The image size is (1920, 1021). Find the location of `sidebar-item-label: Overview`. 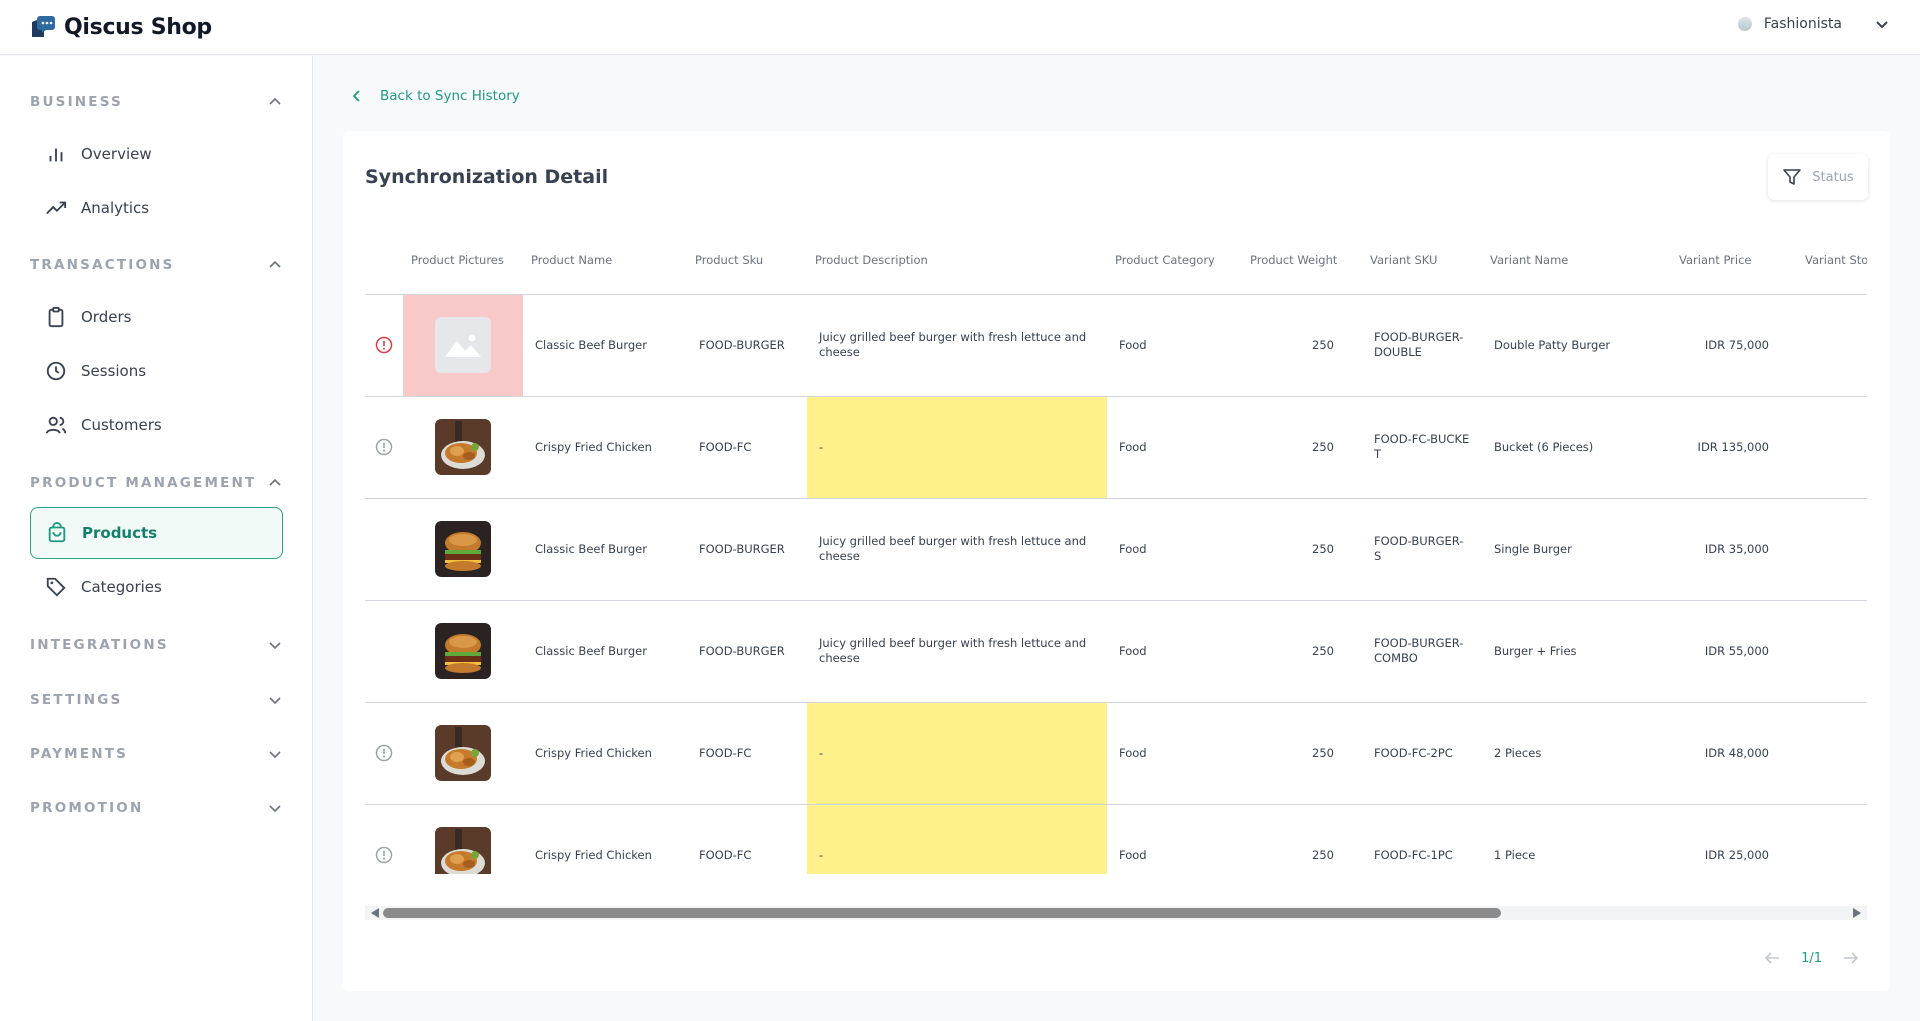

sidebar-item-label: Overview is located at coordinates (116, 154).